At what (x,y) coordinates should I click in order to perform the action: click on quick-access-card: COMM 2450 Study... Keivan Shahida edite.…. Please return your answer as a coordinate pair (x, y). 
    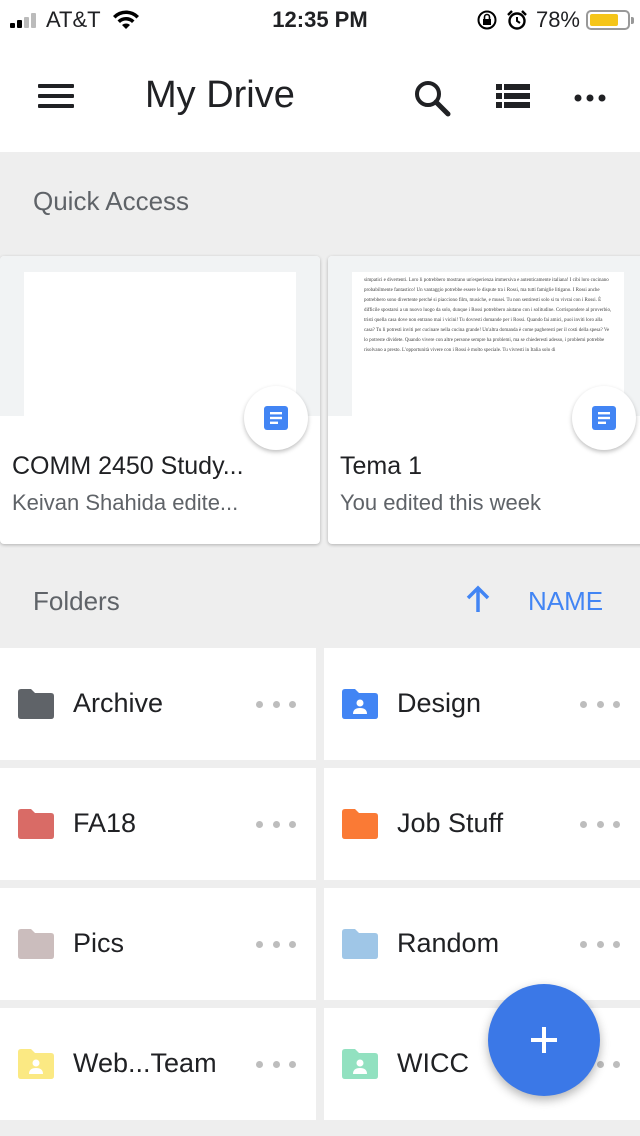
    Looking at the image, I should click on (160, 400).